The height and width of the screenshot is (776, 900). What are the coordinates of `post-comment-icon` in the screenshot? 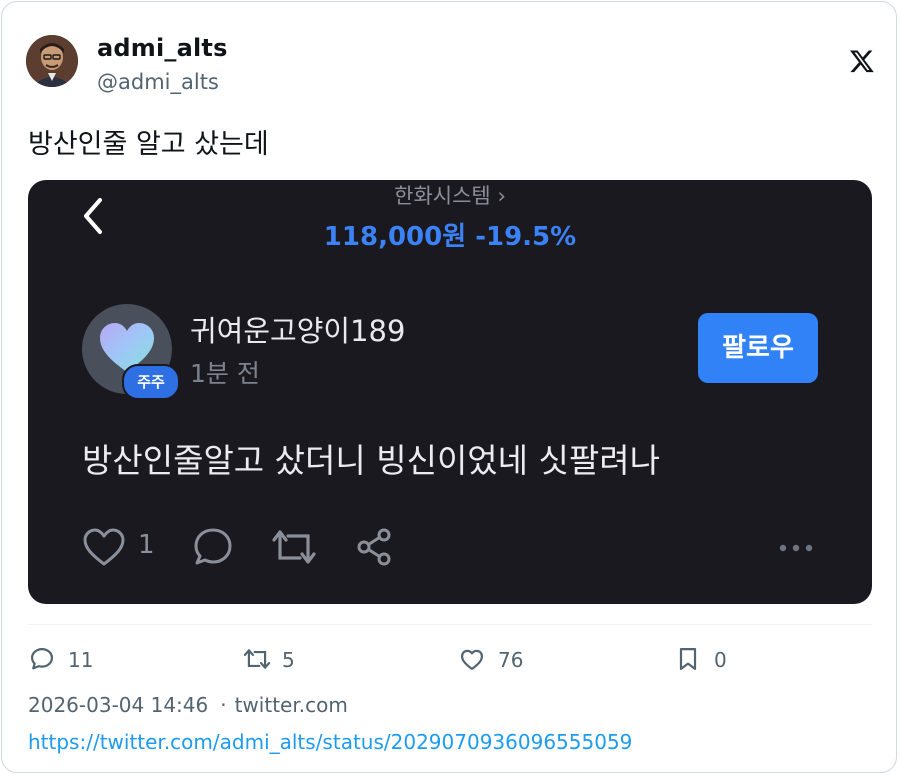 It's located at (213, 549).